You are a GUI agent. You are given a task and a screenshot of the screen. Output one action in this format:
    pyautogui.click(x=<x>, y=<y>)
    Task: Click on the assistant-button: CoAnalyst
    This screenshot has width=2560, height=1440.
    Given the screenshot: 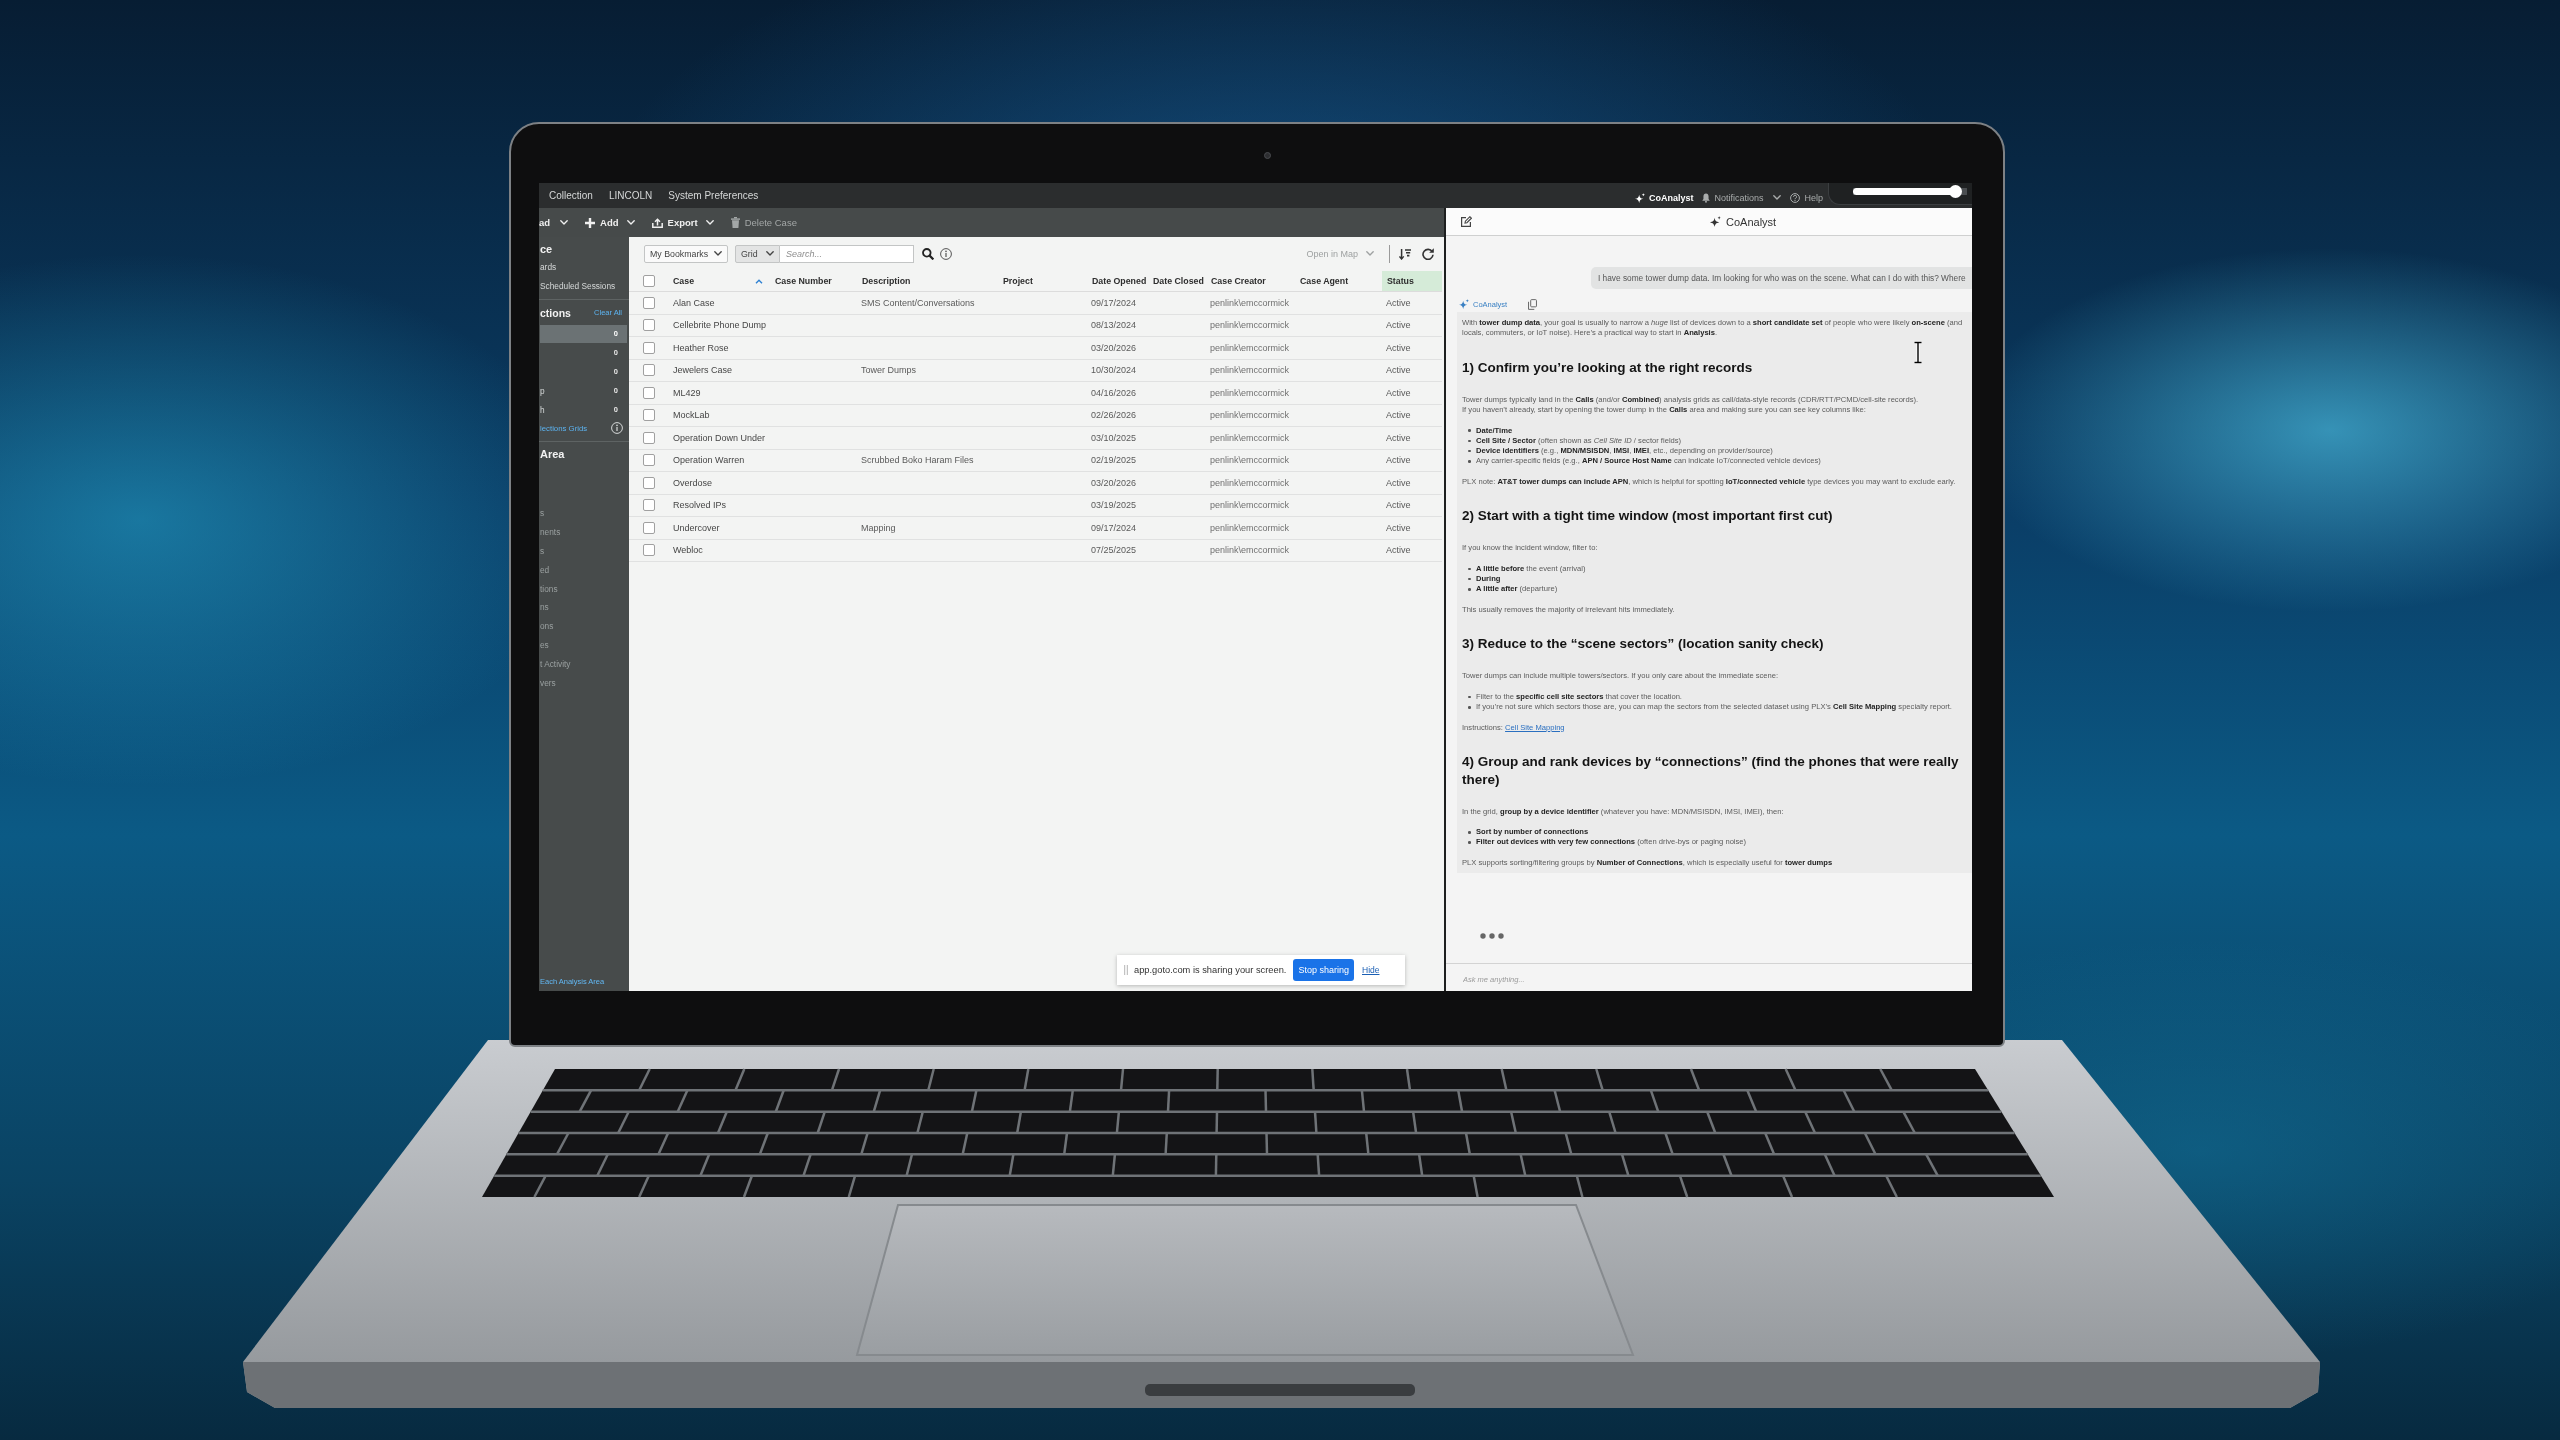 What is the action you would take?
    pyautogui.click(x=1664, y=197)
    